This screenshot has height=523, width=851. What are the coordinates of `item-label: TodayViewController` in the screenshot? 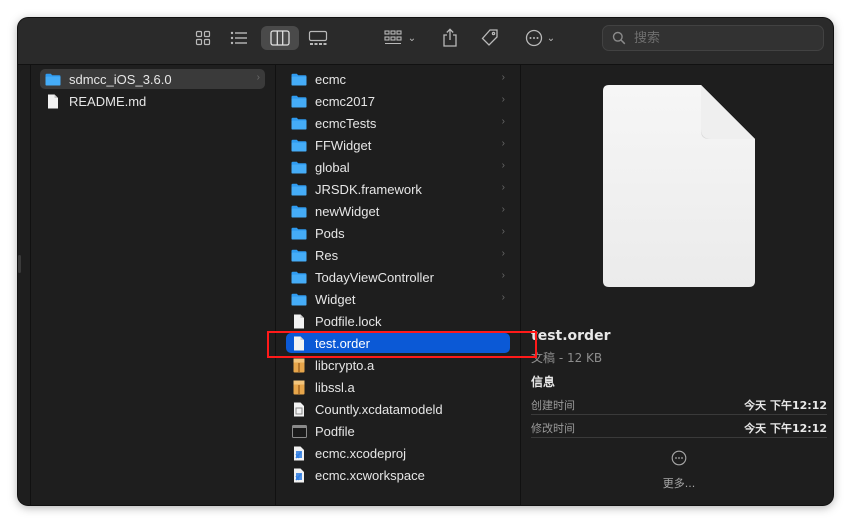 It's located at (374, 277).